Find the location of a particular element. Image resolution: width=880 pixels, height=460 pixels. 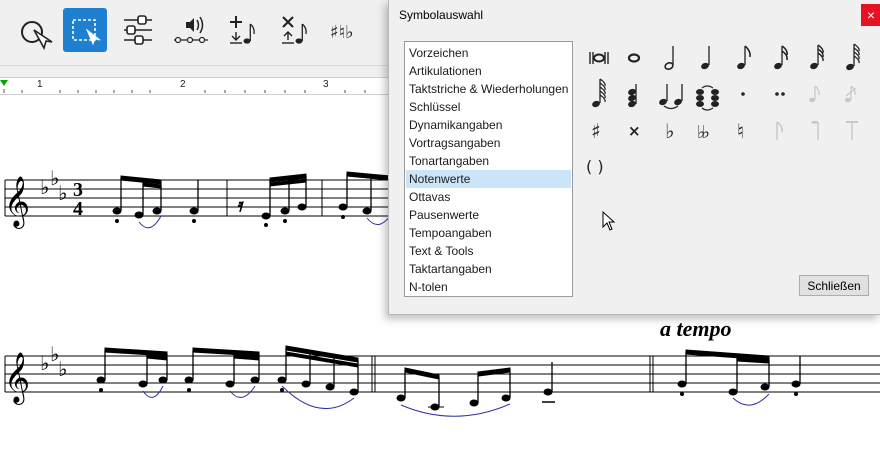

sixteenth-note-icon is located at coordinates (780, 58).